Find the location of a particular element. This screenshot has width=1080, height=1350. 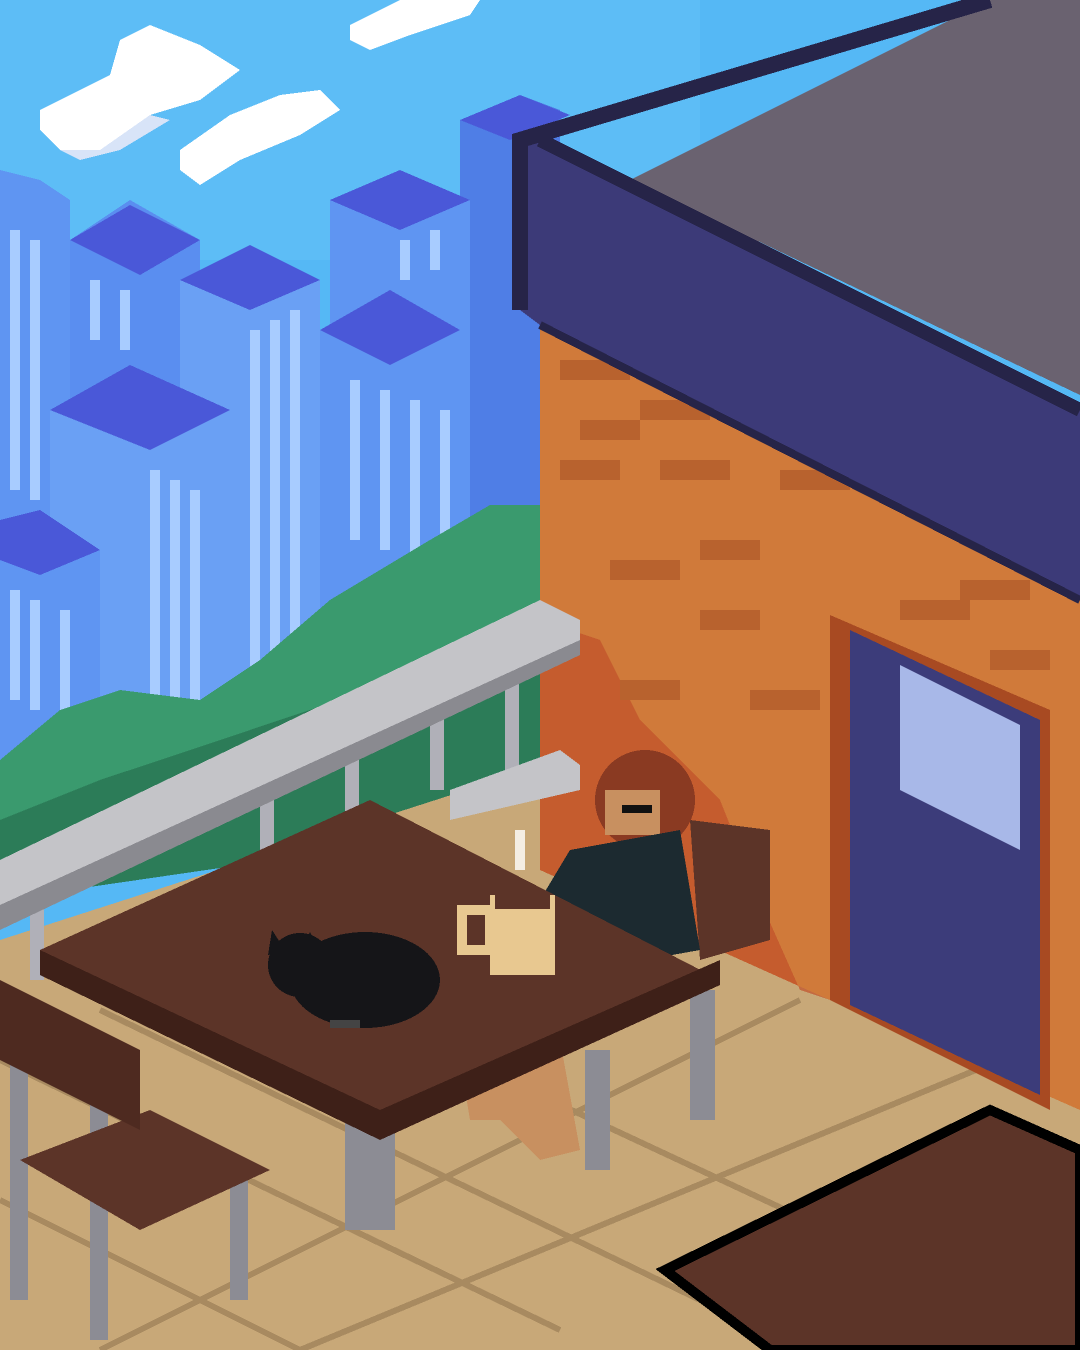

chair-back is located at coordinates (730, 890).